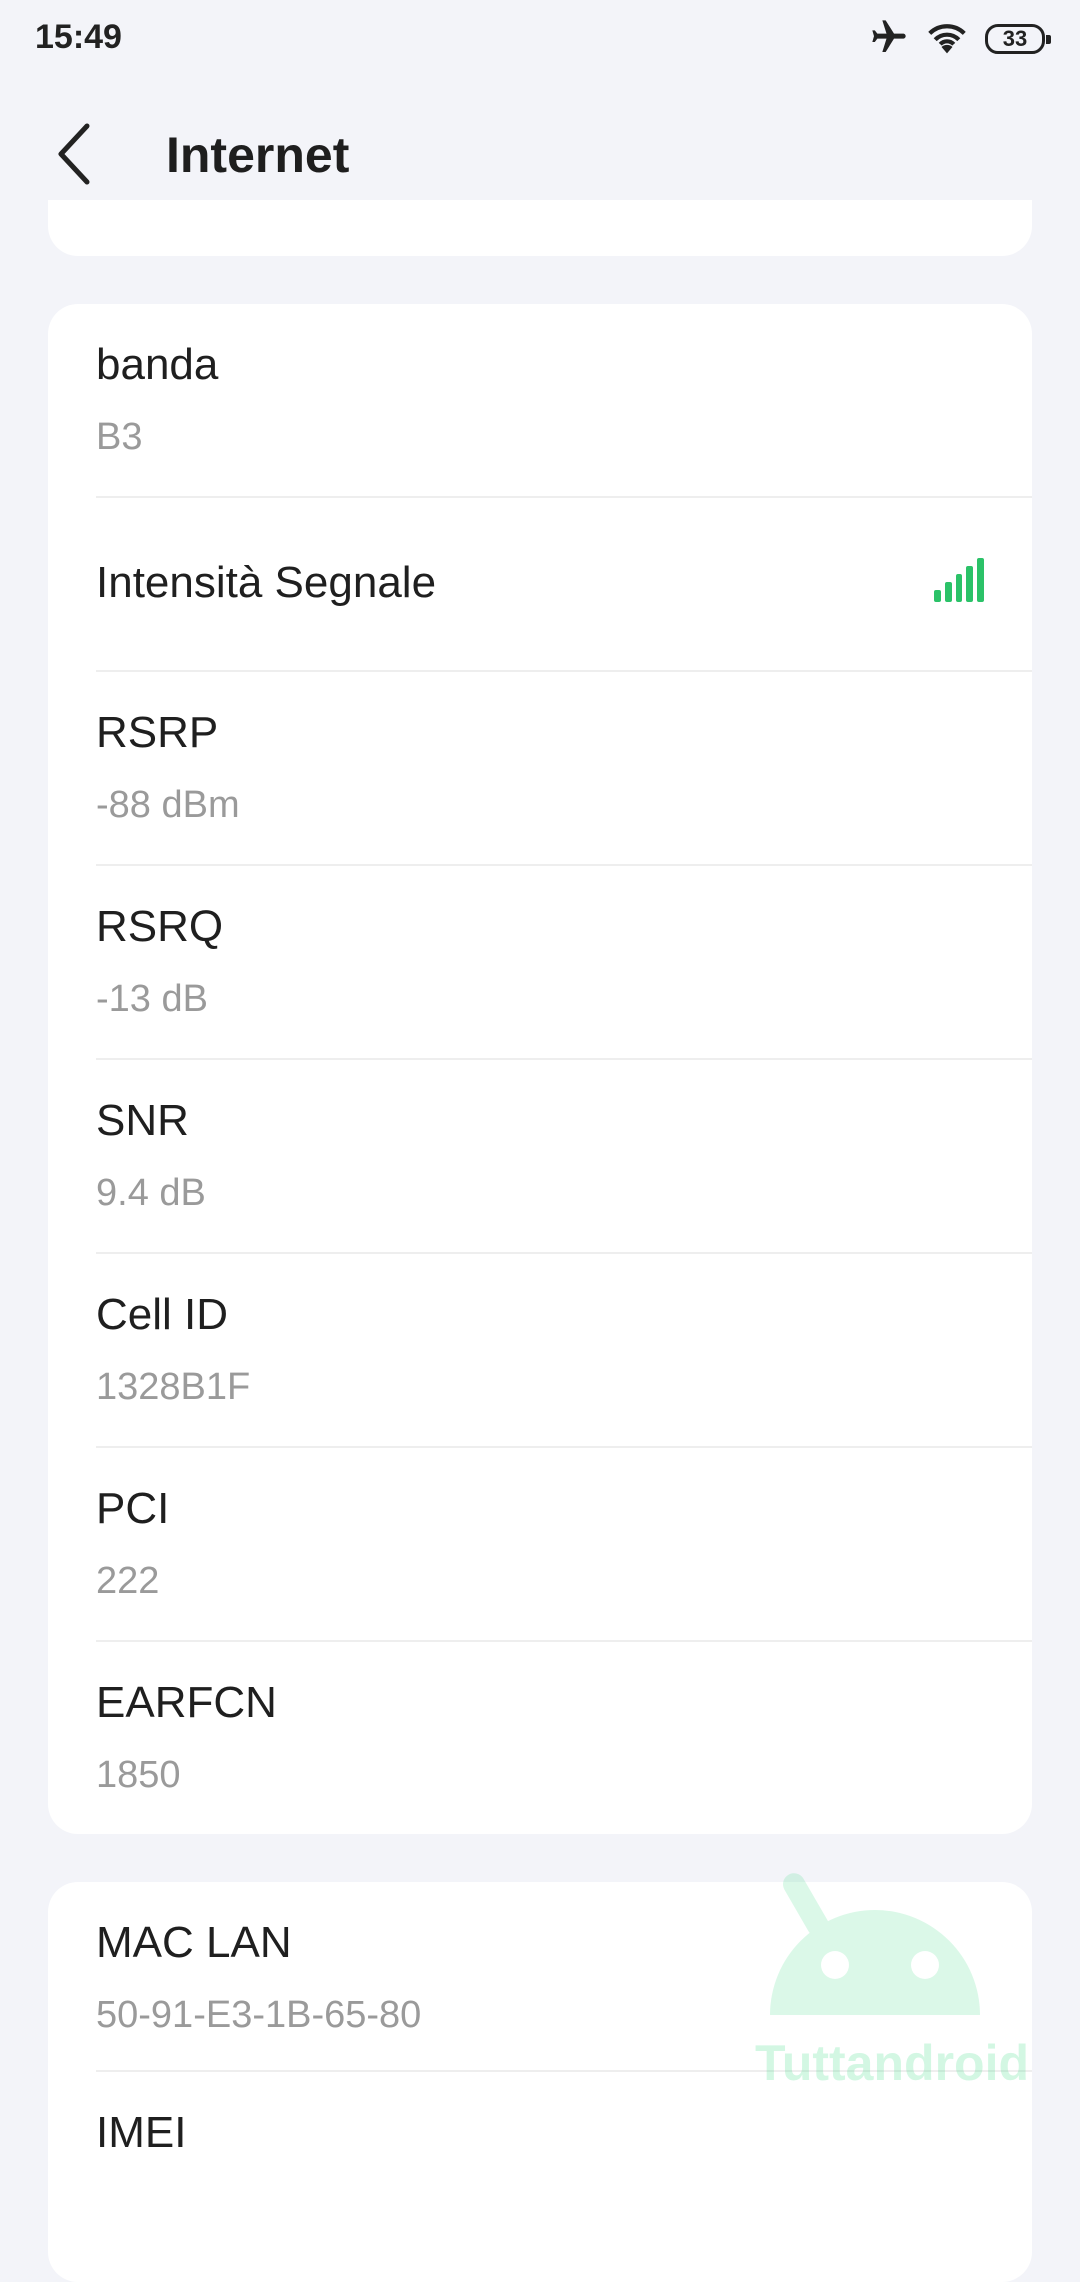 This screenshot has height=2282, width=1080. I want to click on list-item-rsrq: RSRQ -13 dB, so click(540, 963).